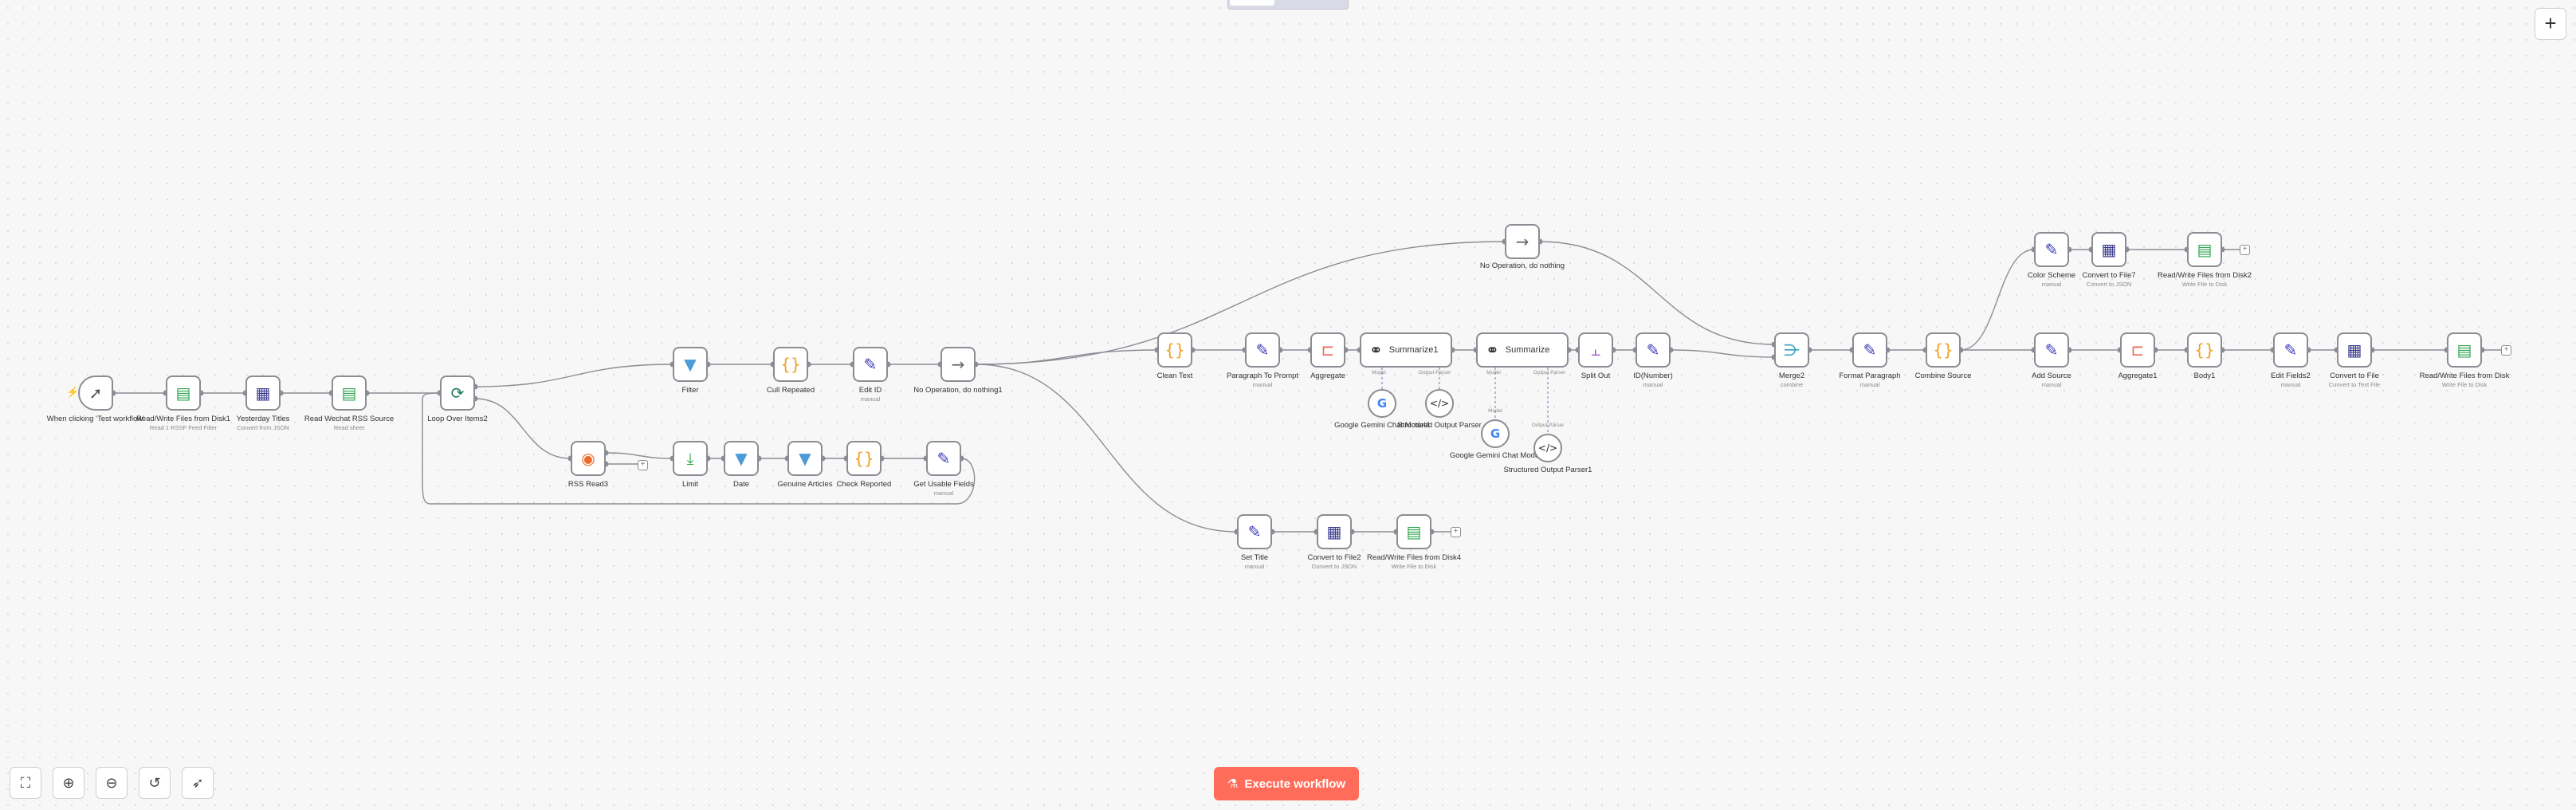  I want to click on node-convert-to-file7: ▦, so click(2108, 250).